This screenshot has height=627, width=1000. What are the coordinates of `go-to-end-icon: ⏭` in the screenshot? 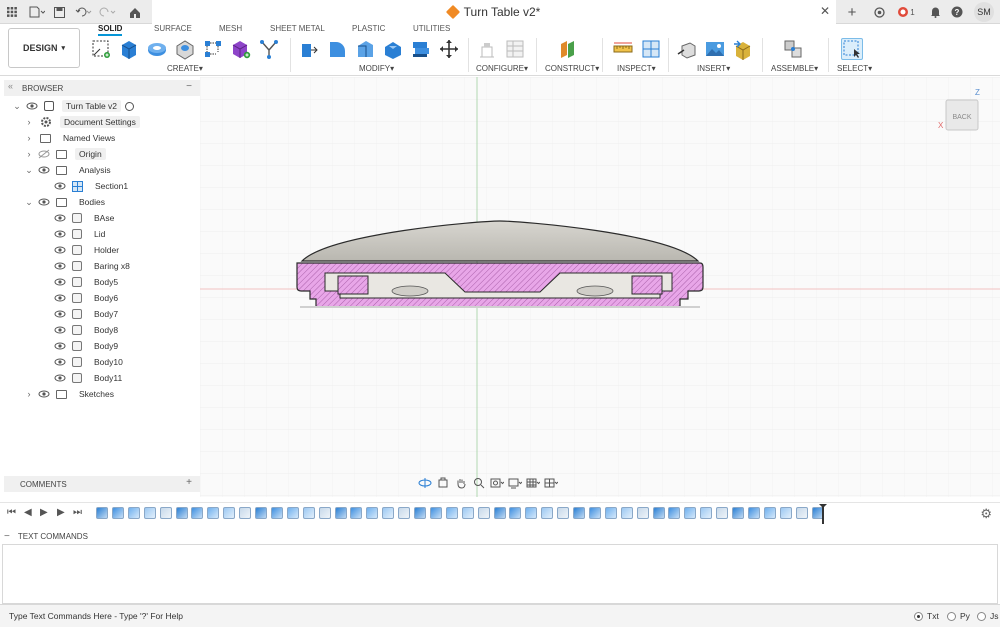 It's located at (77, 512).